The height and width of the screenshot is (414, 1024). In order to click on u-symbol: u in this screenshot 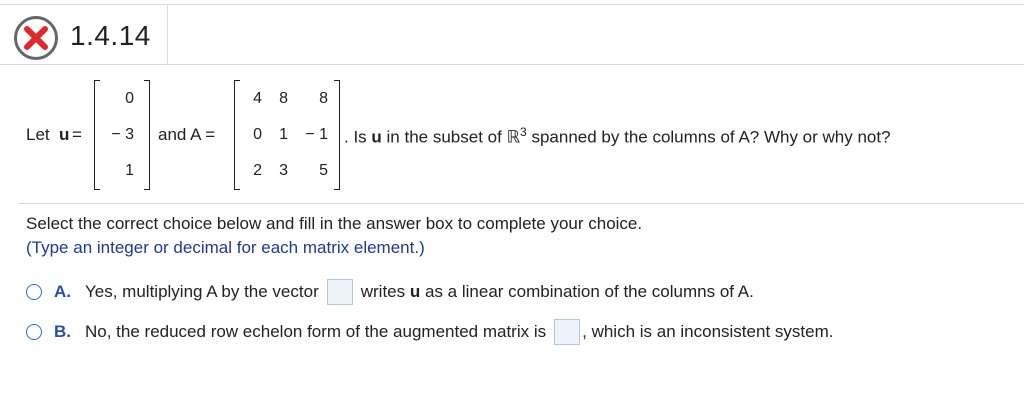, I will do `click(64, 134)`.